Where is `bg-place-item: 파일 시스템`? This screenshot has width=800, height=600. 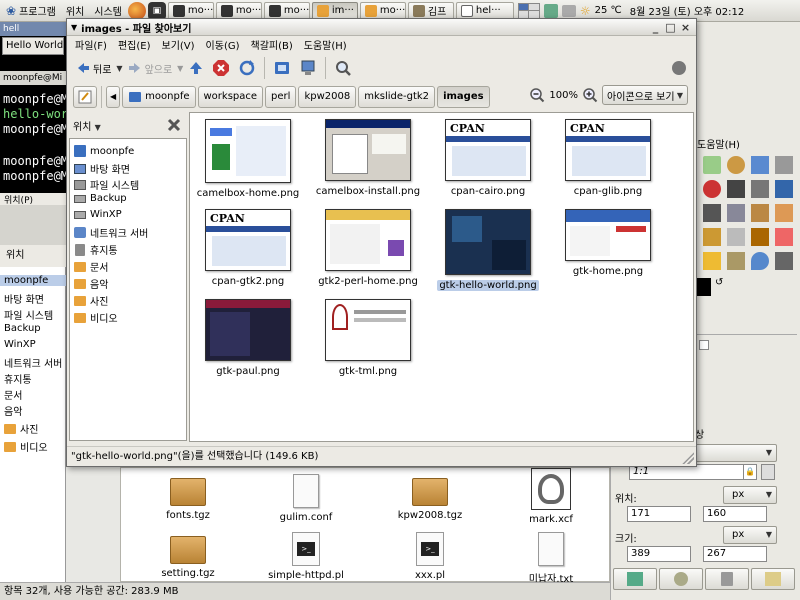 bg-place-item: 파일 시스템 is located at coordinates (28, 314).